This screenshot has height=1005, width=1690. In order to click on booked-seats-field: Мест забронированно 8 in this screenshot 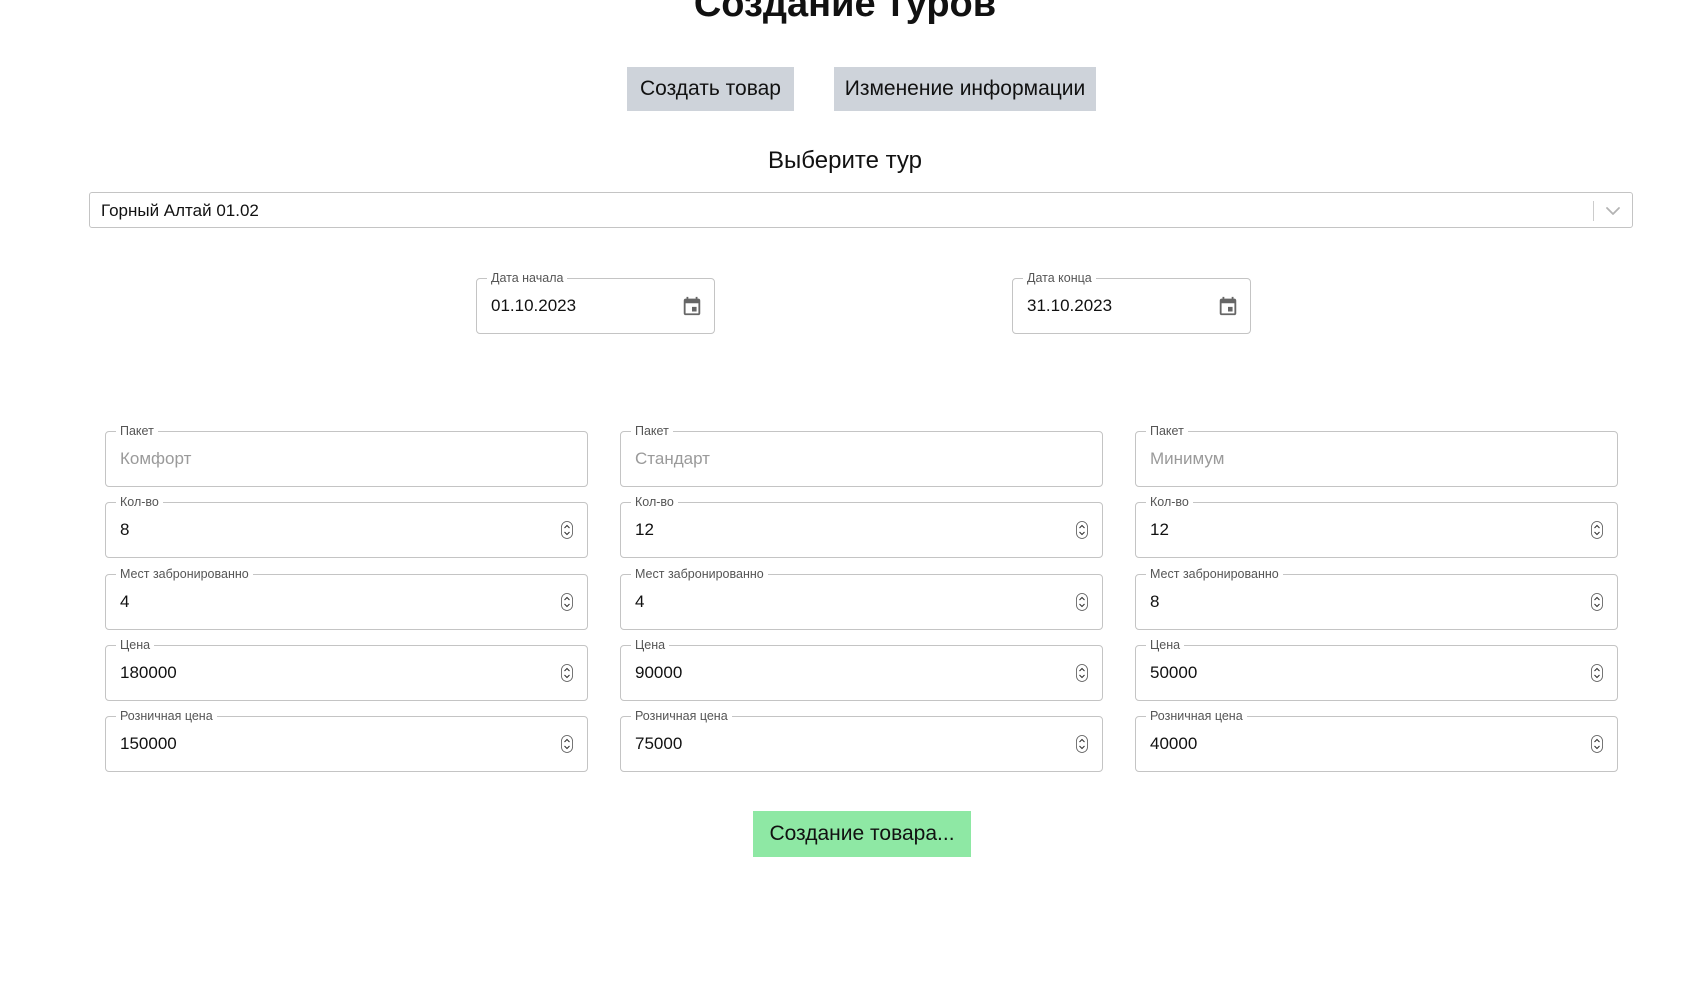, I will do `click(1376, 598)`.